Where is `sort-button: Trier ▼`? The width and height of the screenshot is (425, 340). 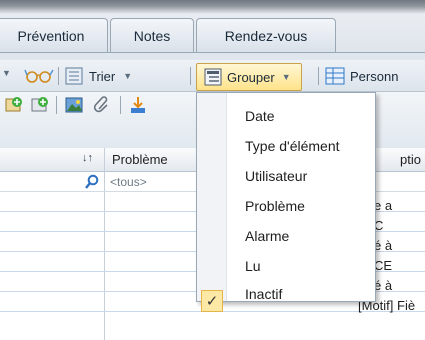 sort-button: Trier ▼ is located at coordinates (98, 76).